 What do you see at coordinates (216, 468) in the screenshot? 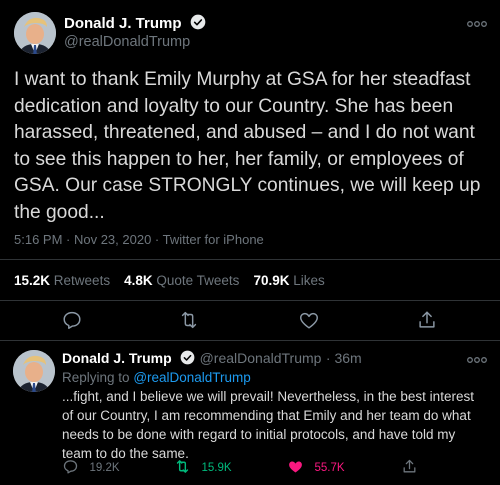
I see `retweet-count: 15.9K` at bounding box center [216, 468].